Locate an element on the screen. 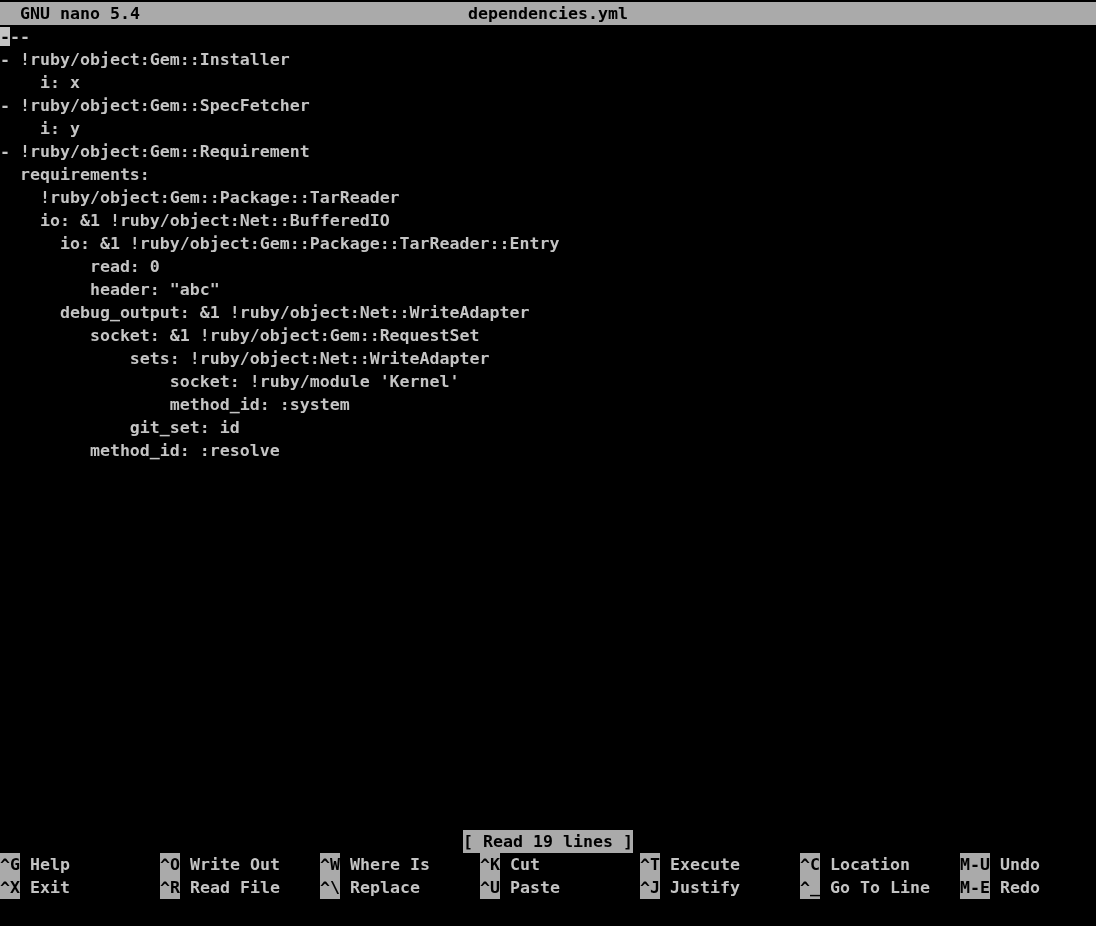 Image resolution: width=1096 pixels, height=926 pixels. shortcut-key: ^J is located at coordinates (650, 887).